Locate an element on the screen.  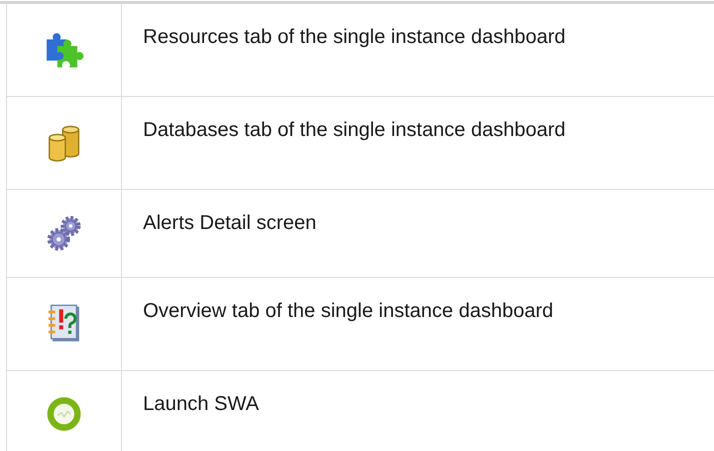
description-text: Launch SWA is located at coordinates (418, 410).